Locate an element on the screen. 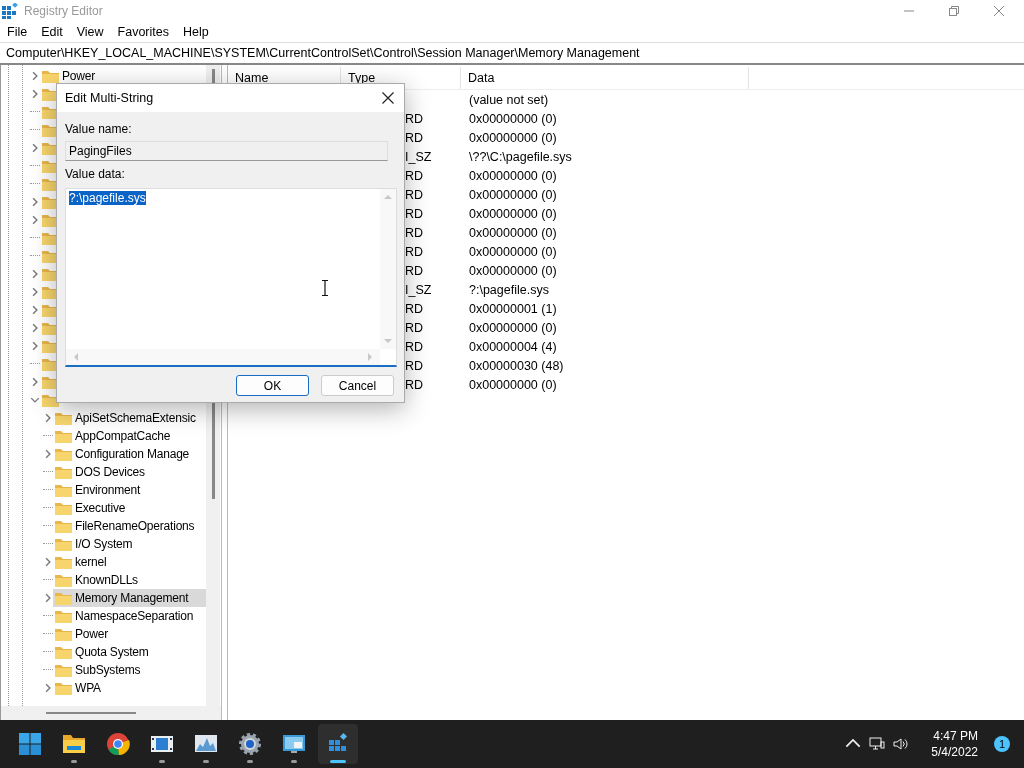  notification-badge: 1 is located at coordinates (1002, 744).